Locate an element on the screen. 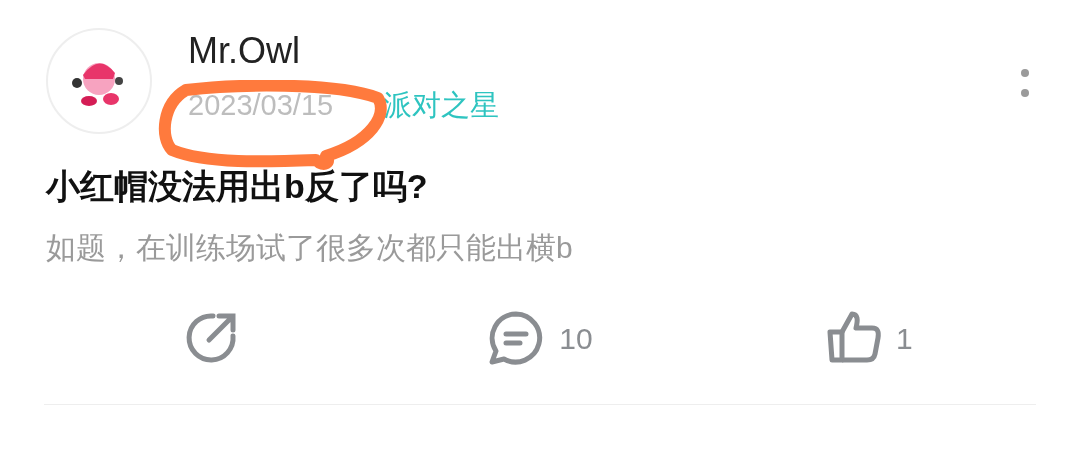 This screenshot has height=472, width=1080. post-date: 2023/03/15 is located at coordinates (261, 105).